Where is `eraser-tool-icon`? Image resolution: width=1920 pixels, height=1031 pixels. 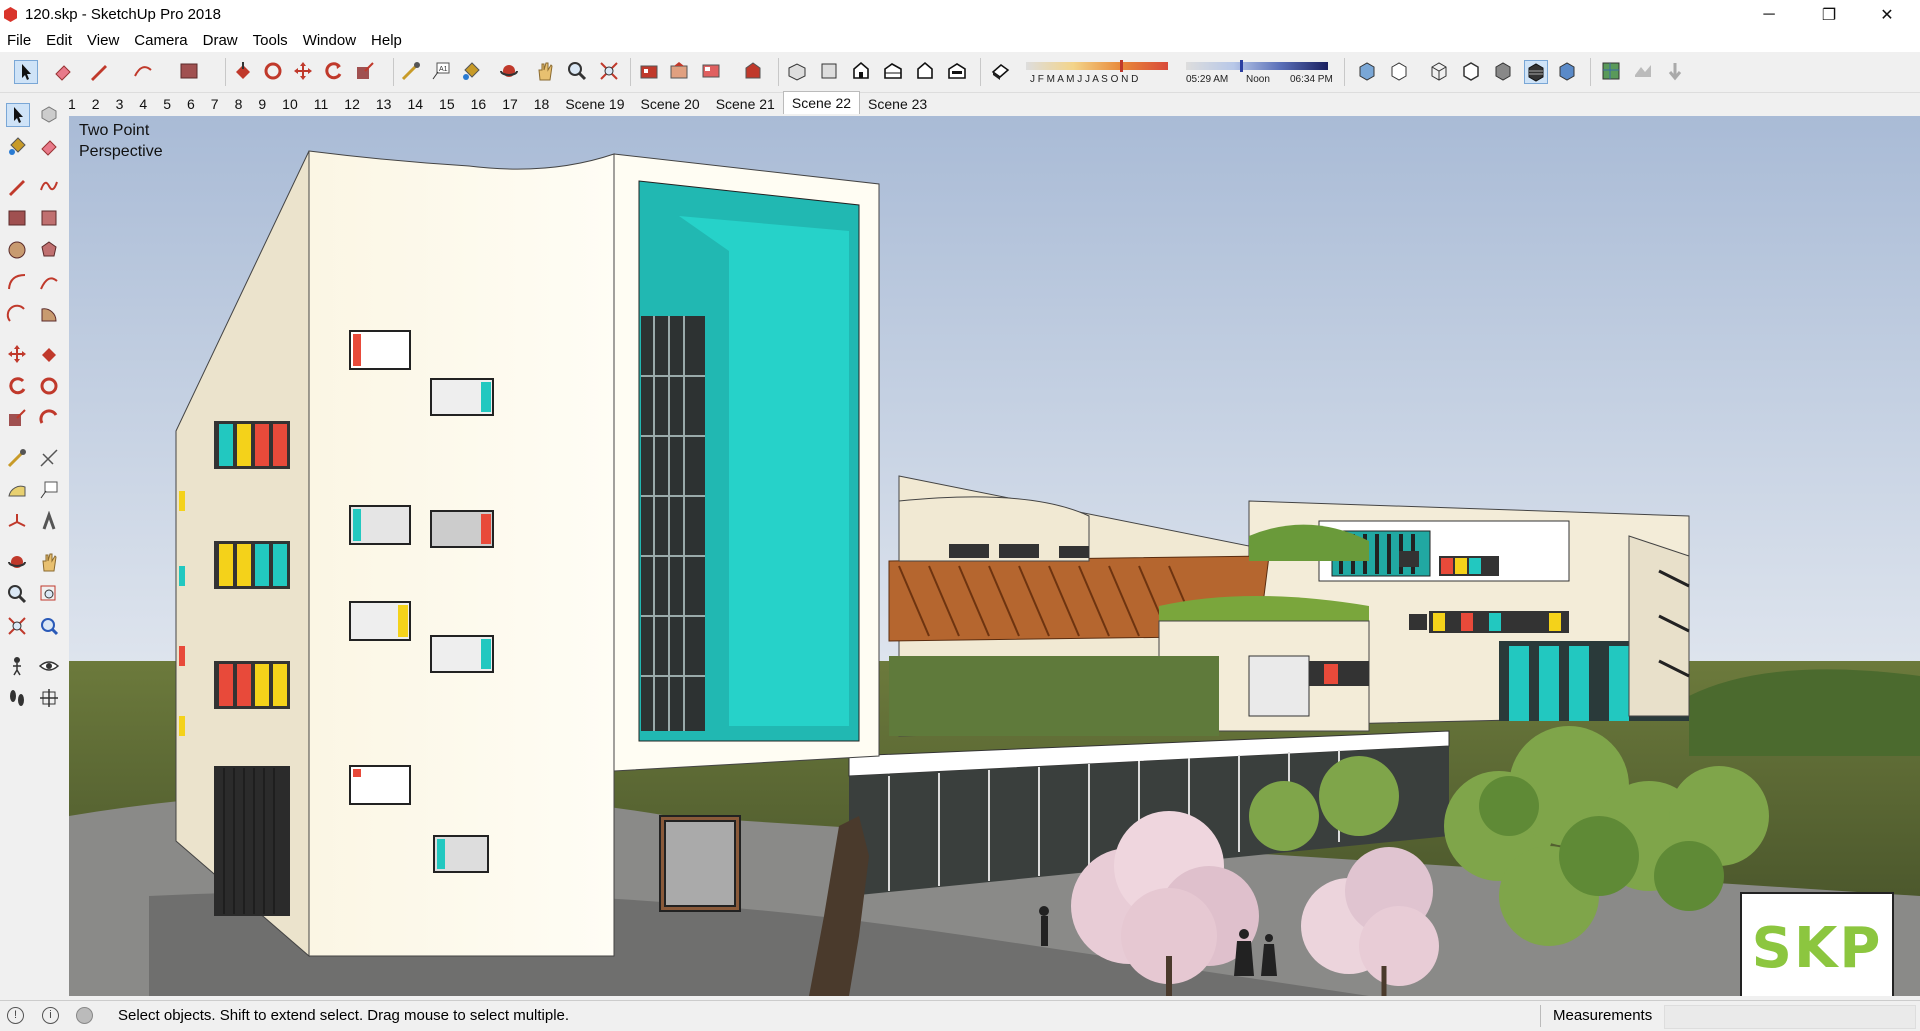
eraser-tool-icon is located at coordinates (49, 146).